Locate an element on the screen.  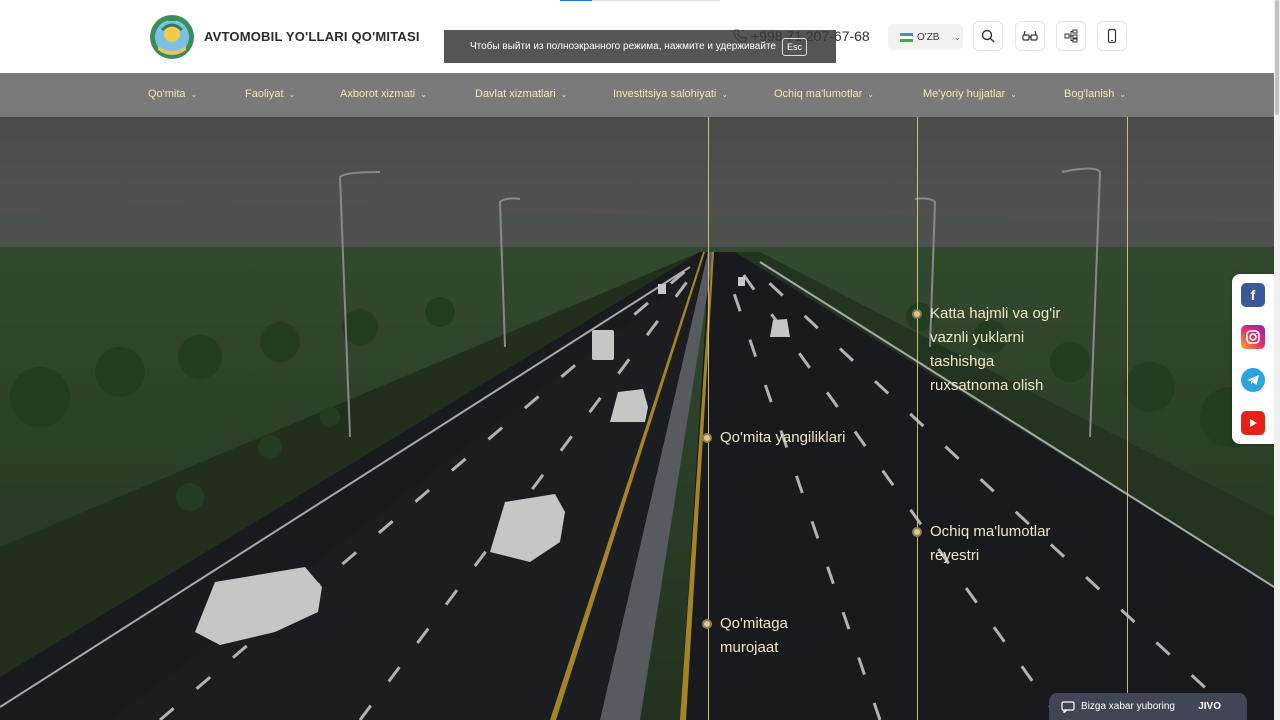
nav-item-faoliyat: Faoliyat ⌄ is located at coordinates (270, 94).